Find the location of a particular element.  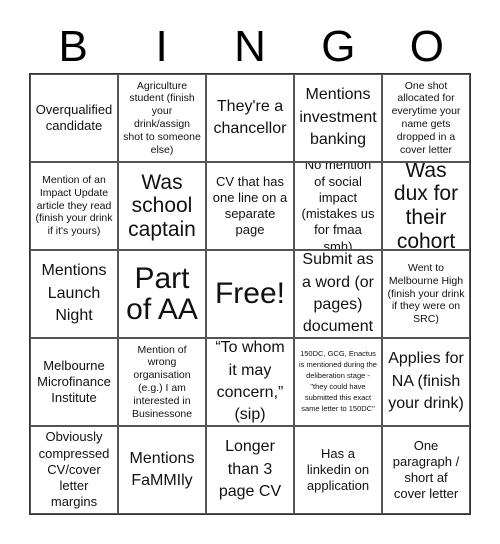

bingo-cell-r3c2: Part of AA is located at coordinates (162, 294).